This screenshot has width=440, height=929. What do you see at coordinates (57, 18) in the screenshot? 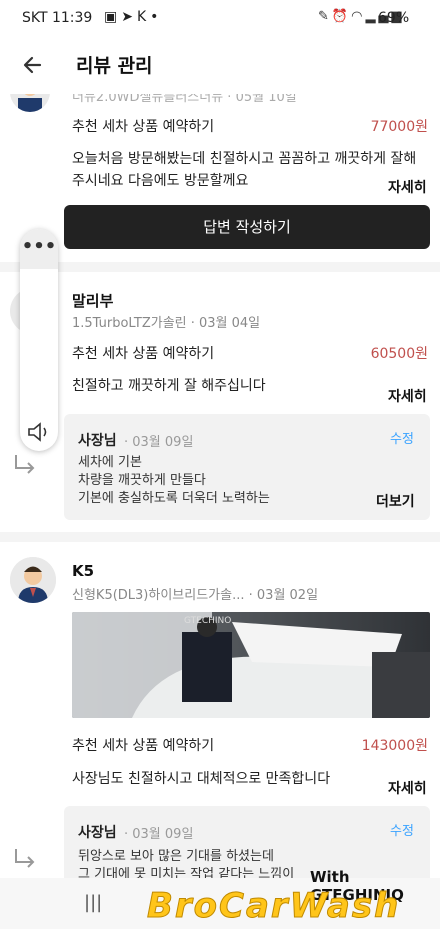
I see `carrier-time: SKT 11:39` at bounding box center [57, 18].